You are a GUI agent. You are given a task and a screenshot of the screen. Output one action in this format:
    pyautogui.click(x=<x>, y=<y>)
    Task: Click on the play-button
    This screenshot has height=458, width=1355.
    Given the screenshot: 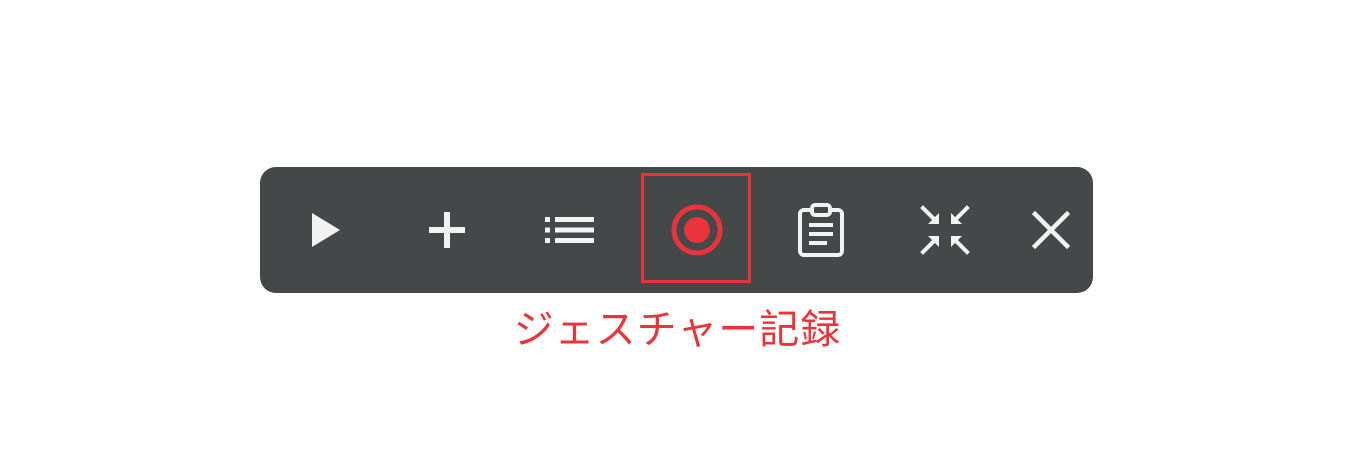 What is the action you would take?
    pyautogui.click(x=326, y=230)
    